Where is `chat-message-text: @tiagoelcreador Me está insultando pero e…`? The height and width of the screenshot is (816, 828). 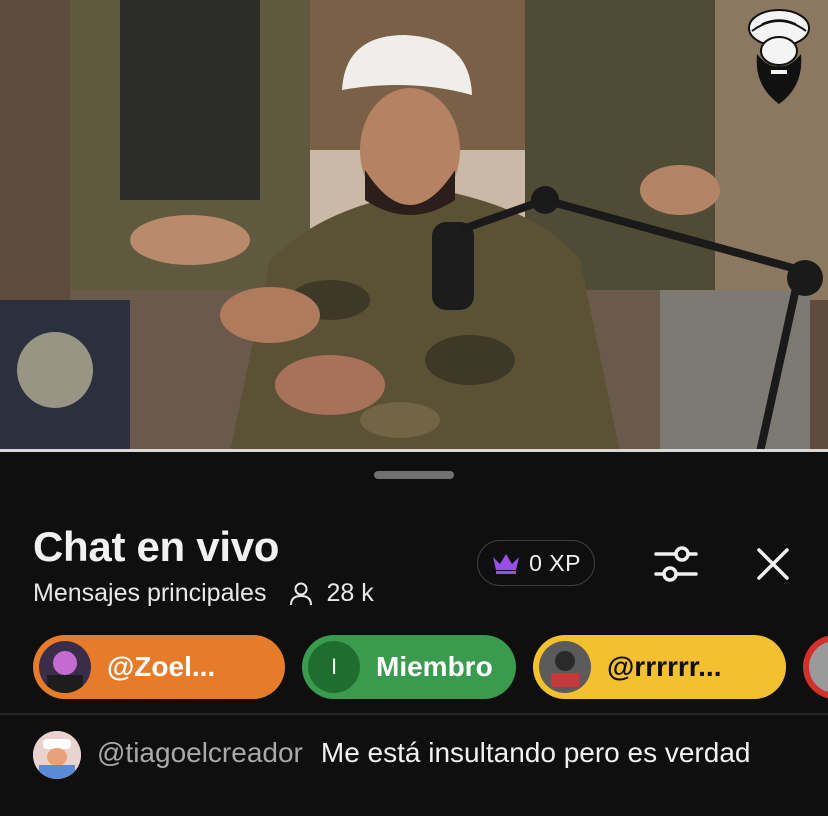
chat-message-text: @tiagoelcreador Me está insultando pero e… is located at coordinates (447, 752).